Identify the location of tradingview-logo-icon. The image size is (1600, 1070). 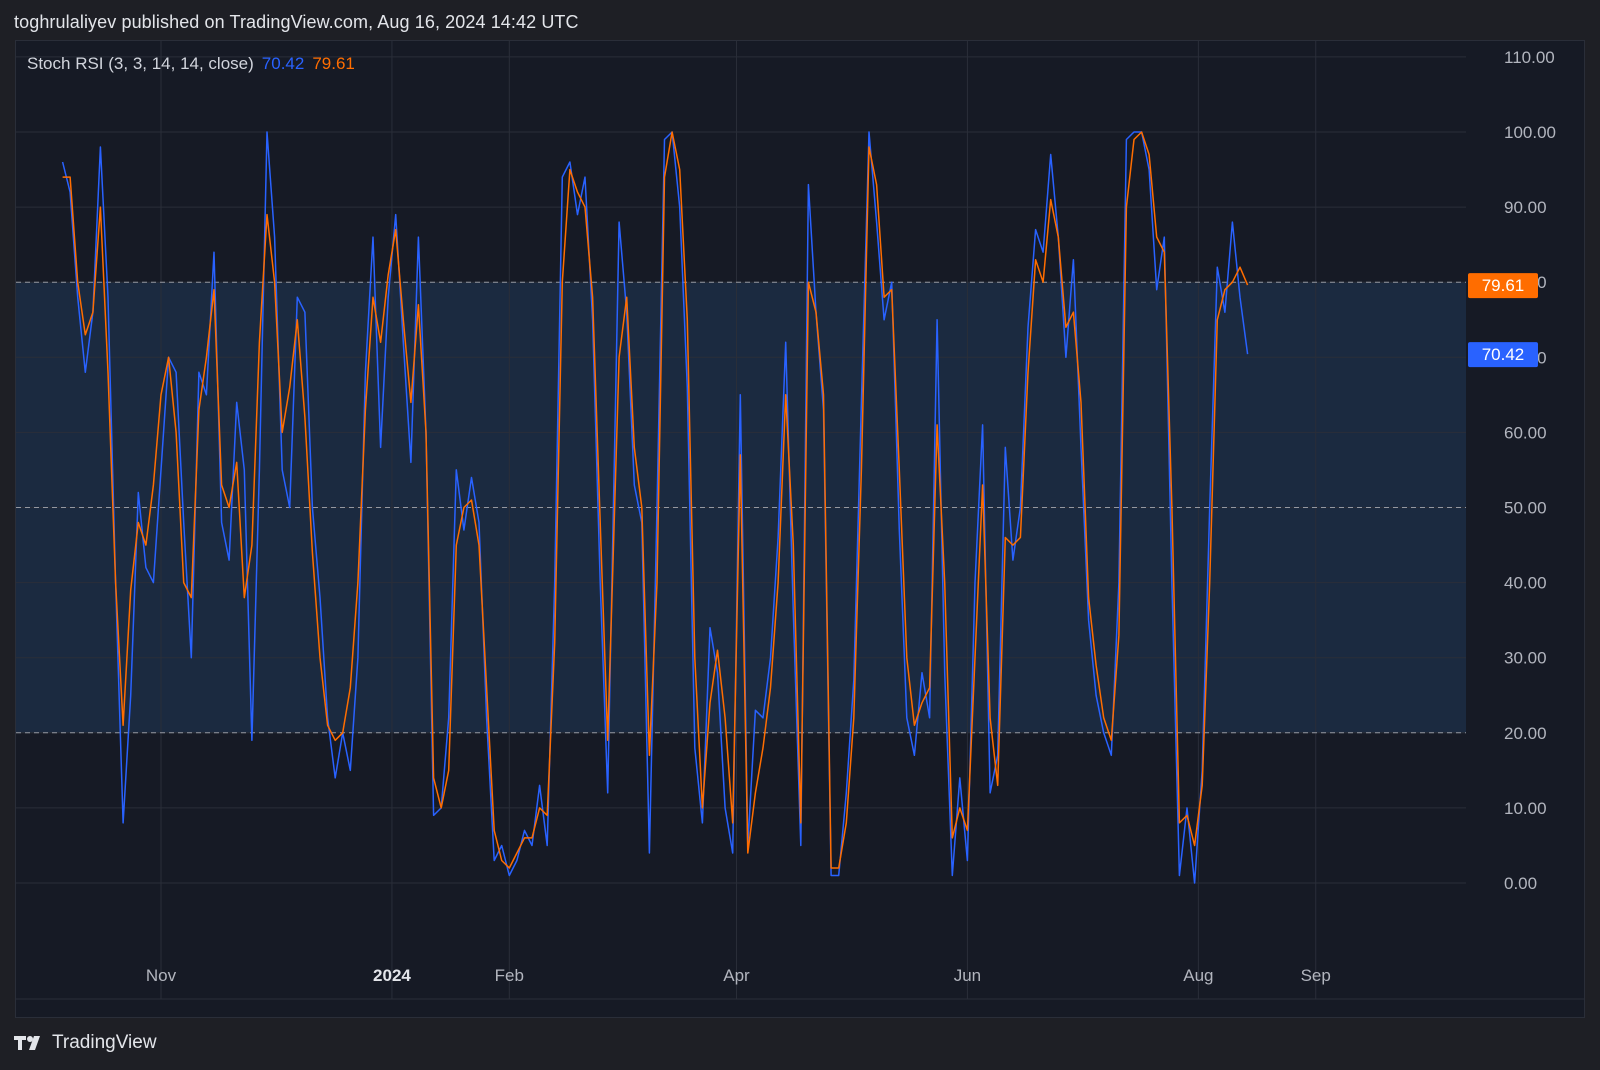
(27, 1043).